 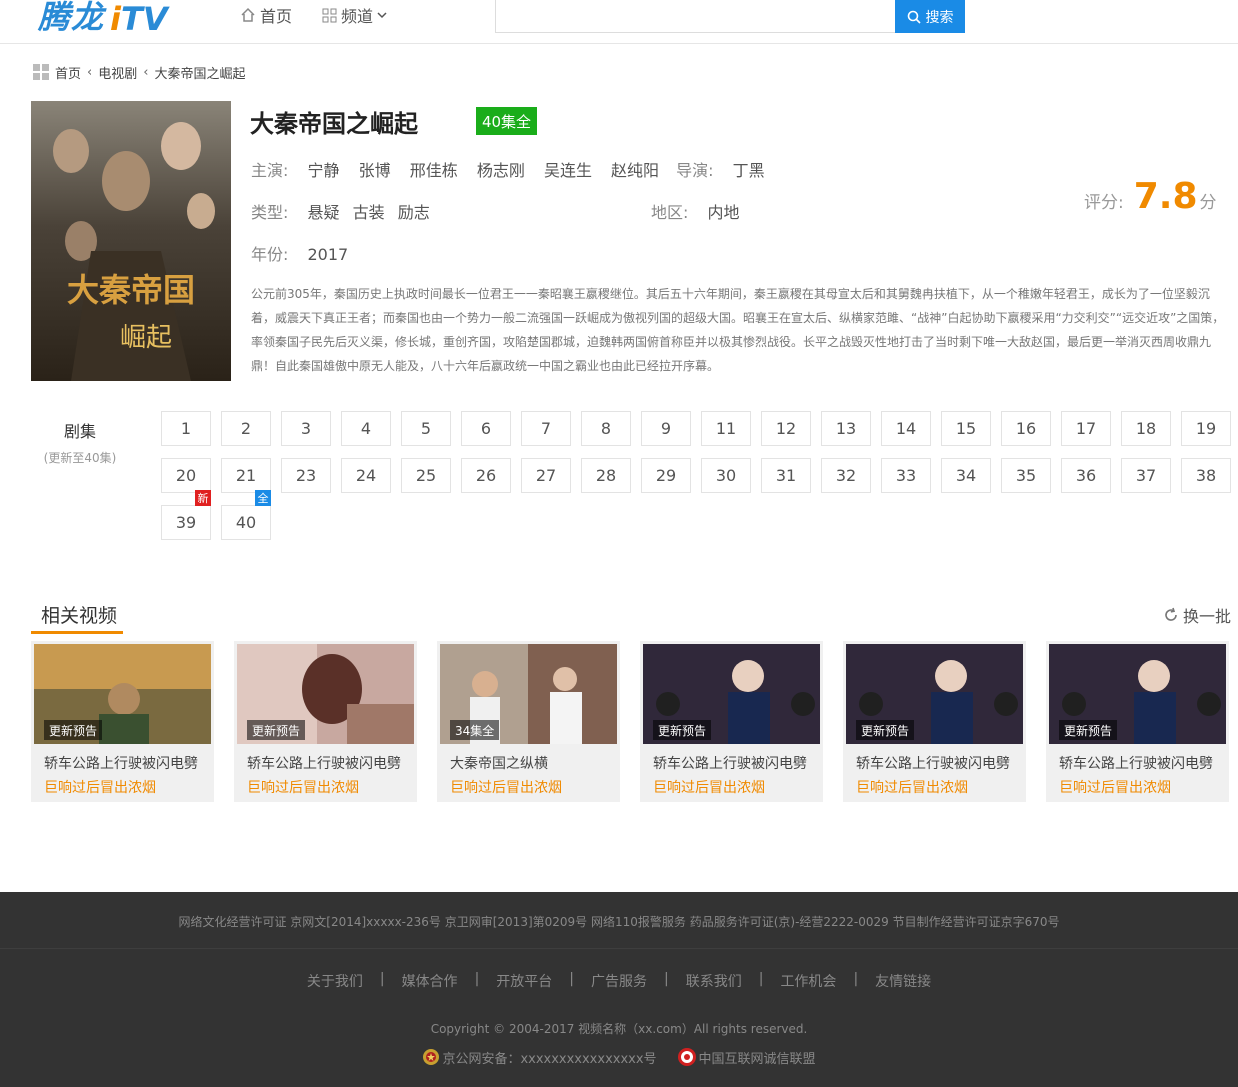 What do you see at coordinates (549, 1059) in the screenshot?
I see `police-badge-text: 京公网安备：xxxxxxxxxxxxxxxx号` at bounding box center [549, 1059].